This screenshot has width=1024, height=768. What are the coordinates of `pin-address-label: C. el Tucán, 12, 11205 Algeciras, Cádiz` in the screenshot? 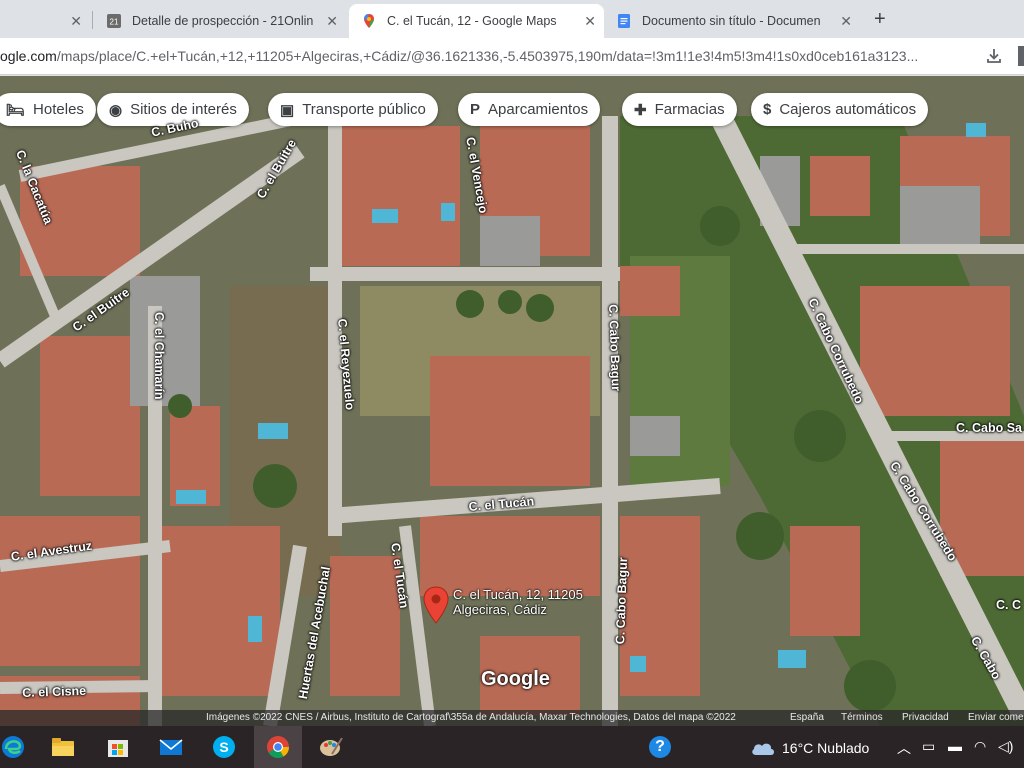 It's located at (518, 602).